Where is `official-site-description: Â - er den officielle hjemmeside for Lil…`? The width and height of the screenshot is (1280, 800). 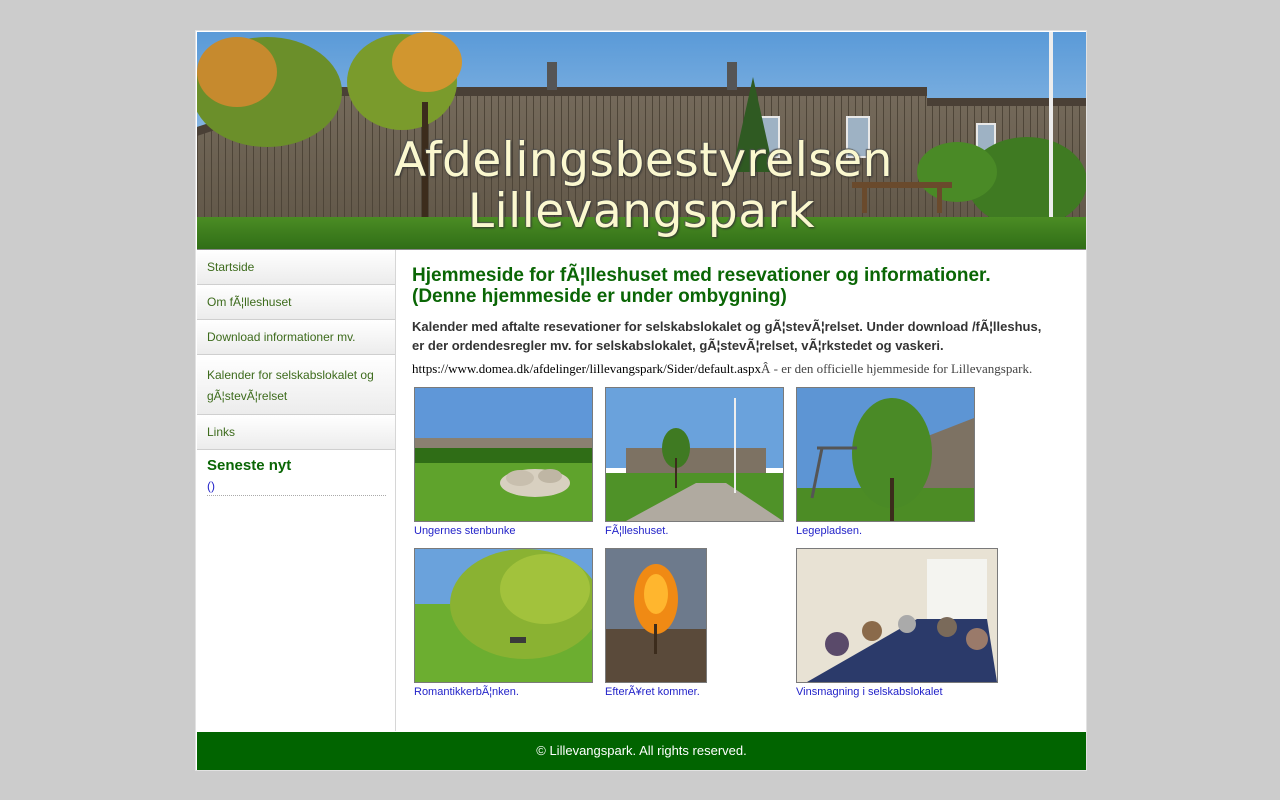
official-site-description: Â - er den officielle hjemmeside for Lil… is located at coordinates (897, 368).